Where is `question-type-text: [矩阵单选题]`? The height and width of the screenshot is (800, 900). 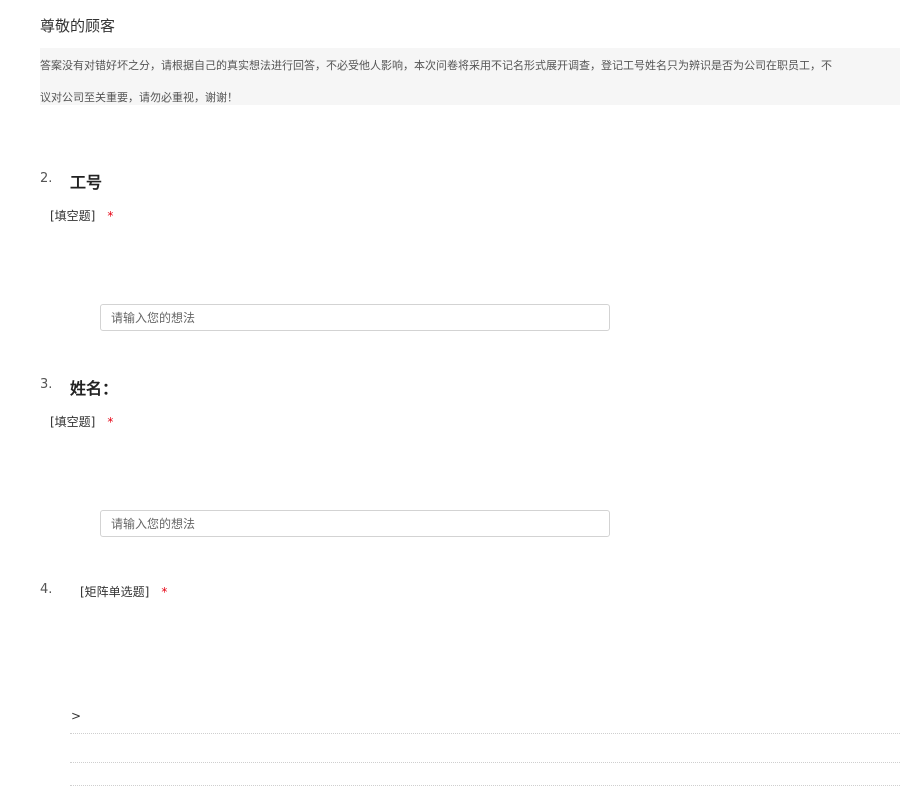 question-type-text: [矩阵单选题] is located at coordinates (115, 592).